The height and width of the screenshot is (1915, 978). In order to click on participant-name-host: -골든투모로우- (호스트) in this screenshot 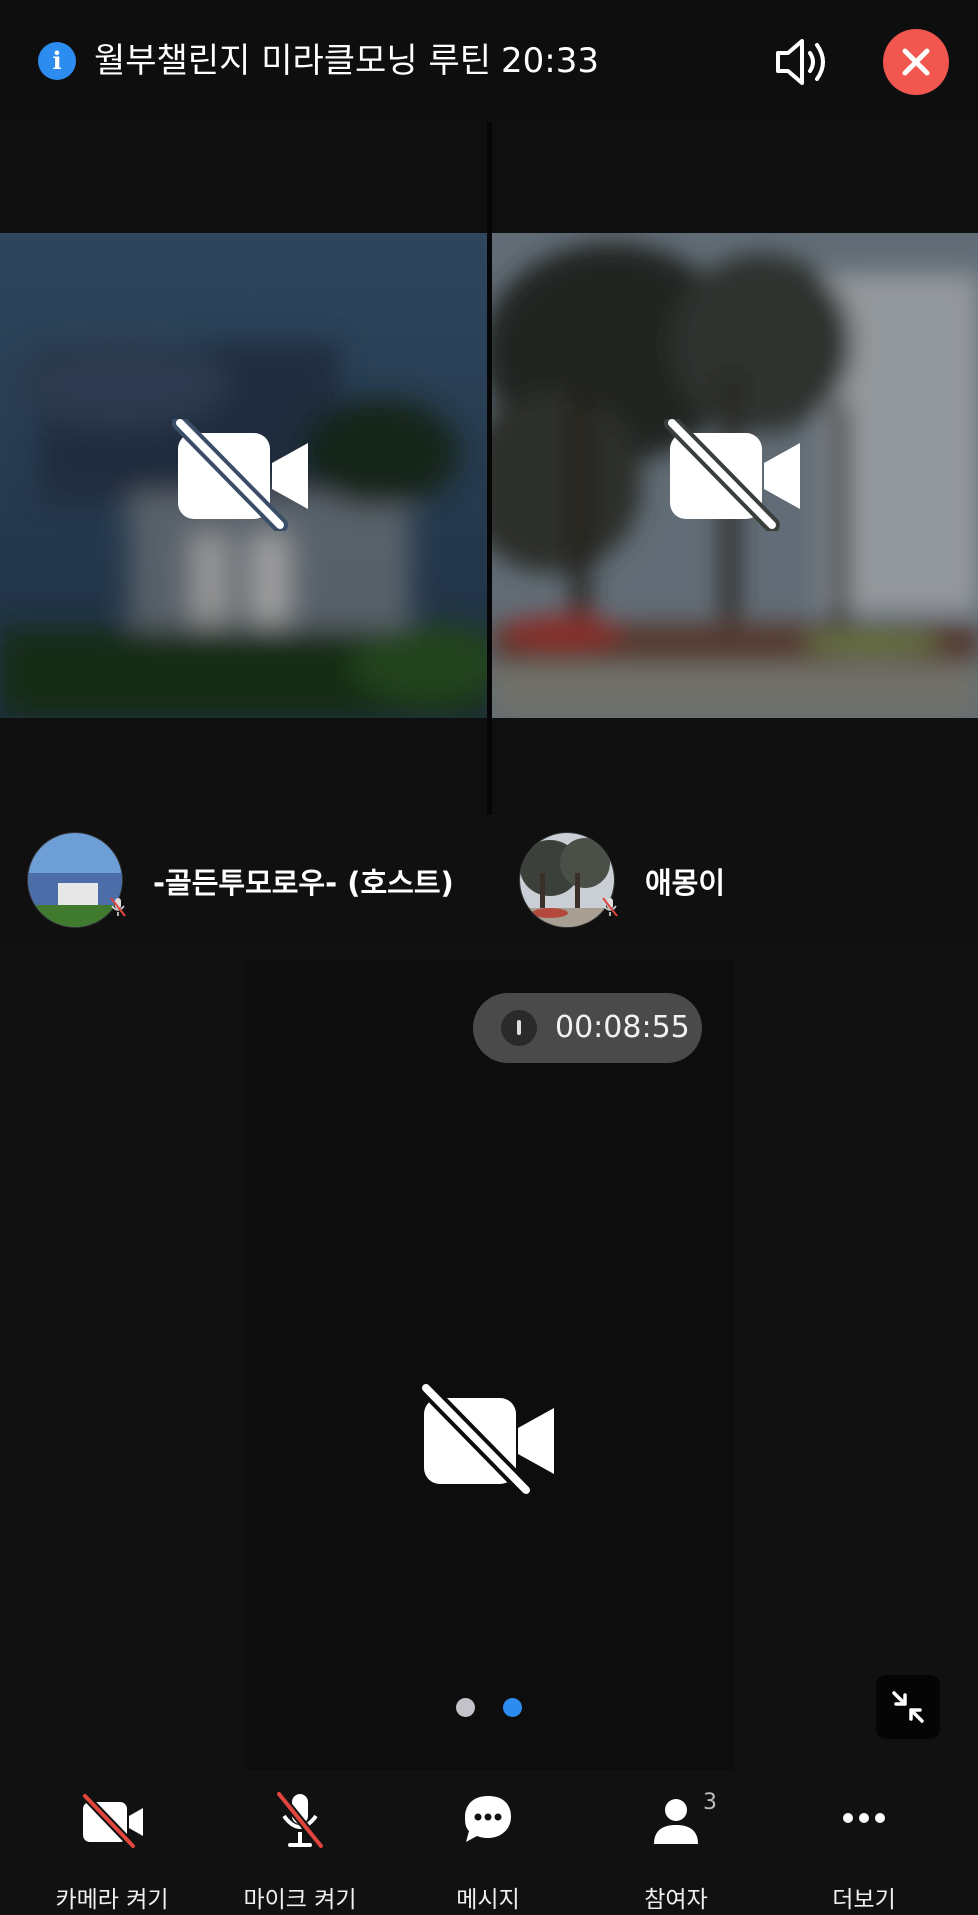, I will do `click(303, 883)`.